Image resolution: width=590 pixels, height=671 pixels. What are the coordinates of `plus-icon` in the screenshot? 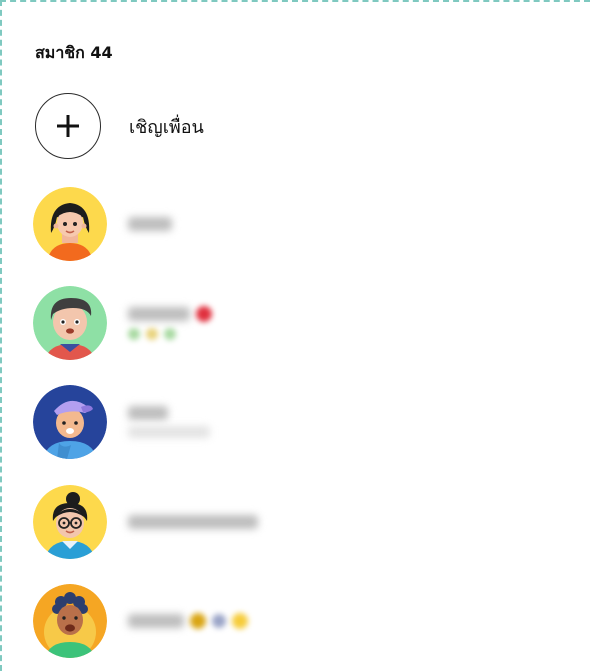 It's located at (68, 126).